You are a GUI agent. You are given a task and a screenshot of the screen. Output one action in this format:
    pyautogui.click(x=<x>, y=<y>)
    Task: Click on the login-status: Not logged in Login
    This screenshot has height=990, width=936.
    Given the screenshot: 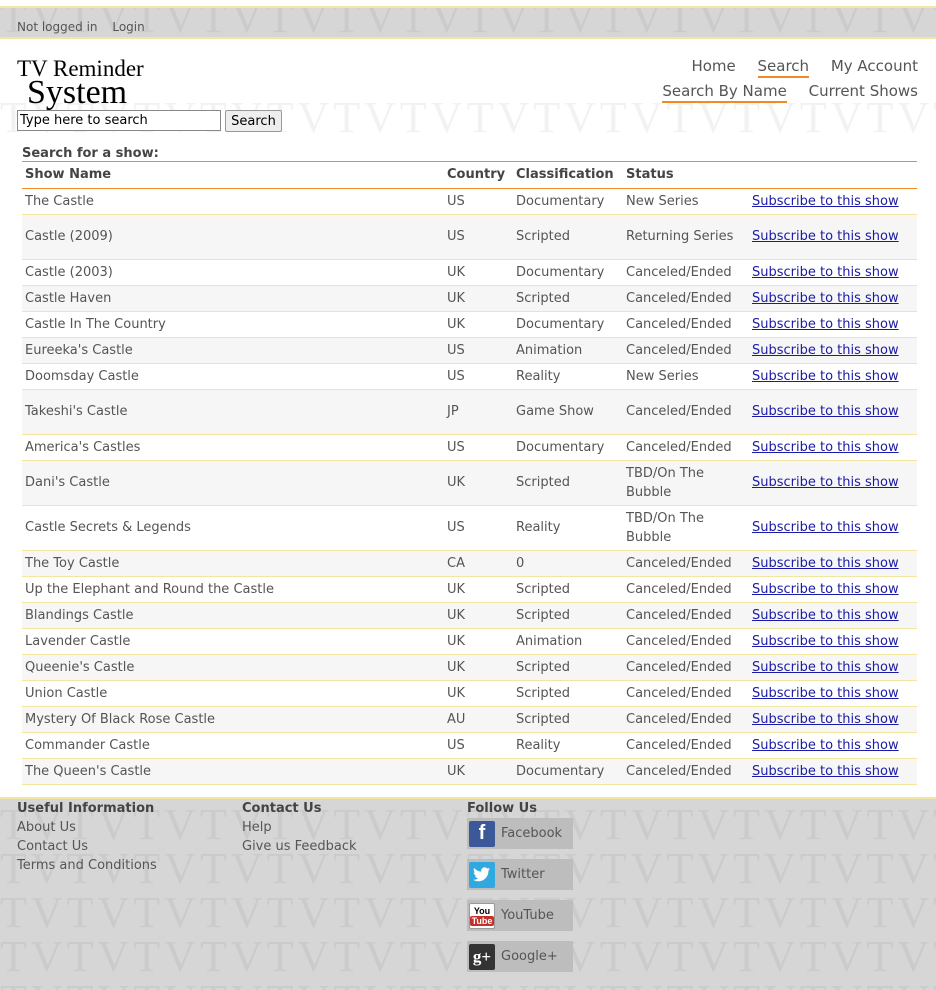 What is the action you would take?
    pyautogui.click(x=86, y=27)
    